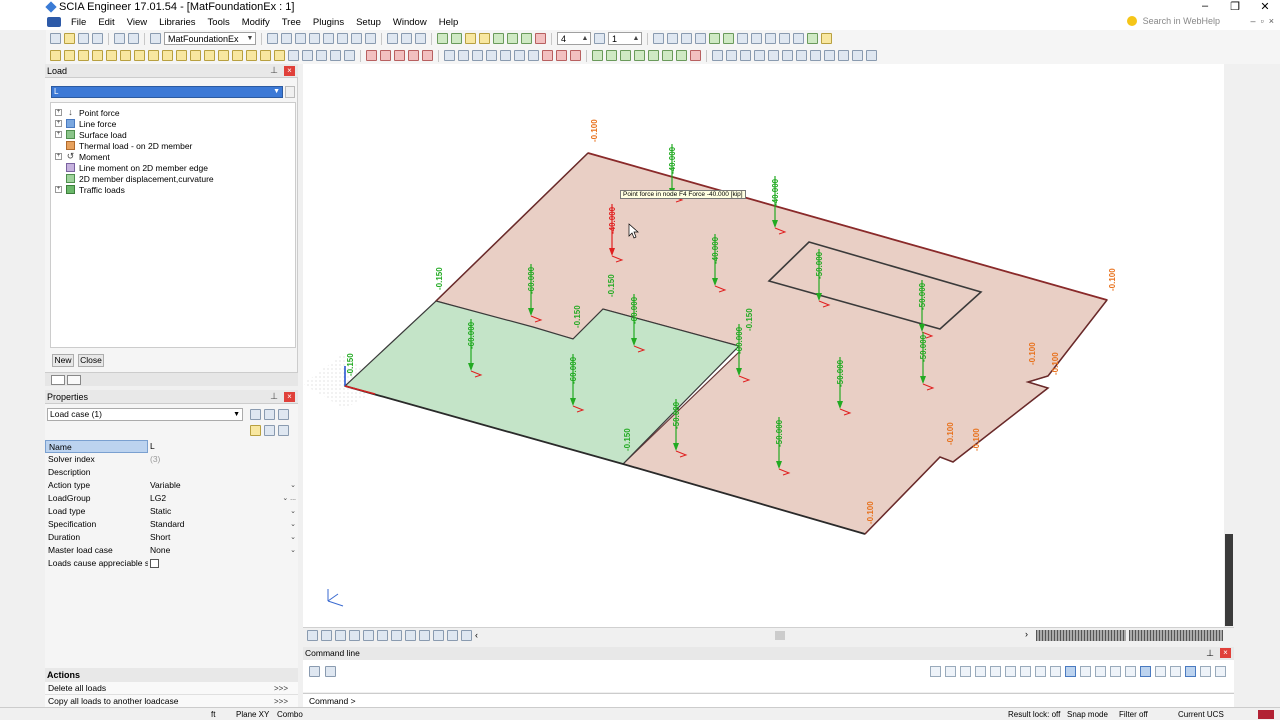 Image resolution: width=1280 pixels, height=720 pixels. I want to click on search-icon, so click(283, 430).